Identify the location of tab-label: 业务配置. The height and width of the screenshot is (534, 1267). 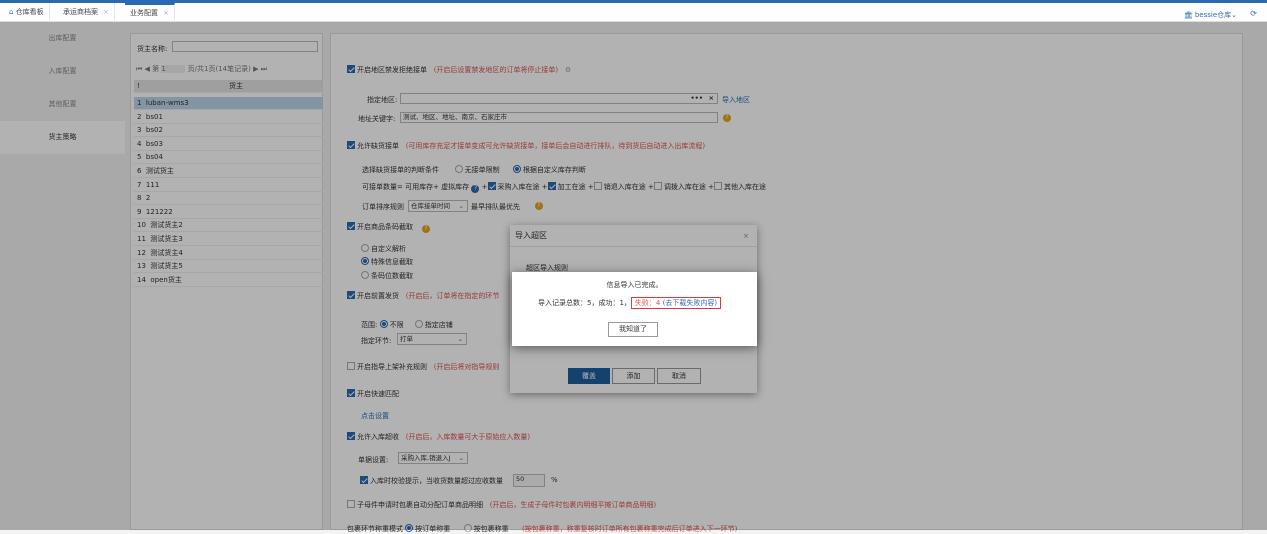
(144, 13).